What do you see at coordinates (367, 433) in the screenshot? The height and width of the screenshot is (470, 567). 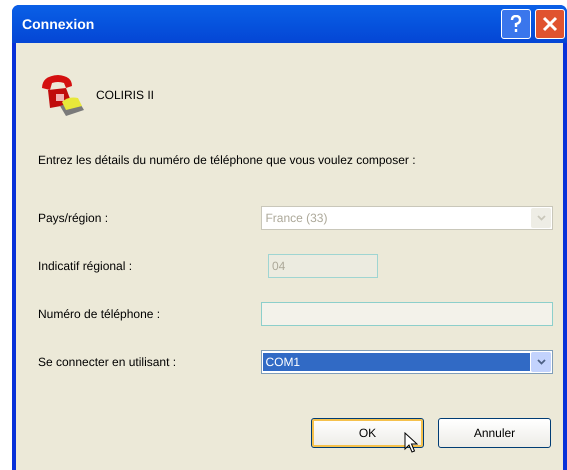 I see `dialog-button: OK` at bounding box center [367, 433].